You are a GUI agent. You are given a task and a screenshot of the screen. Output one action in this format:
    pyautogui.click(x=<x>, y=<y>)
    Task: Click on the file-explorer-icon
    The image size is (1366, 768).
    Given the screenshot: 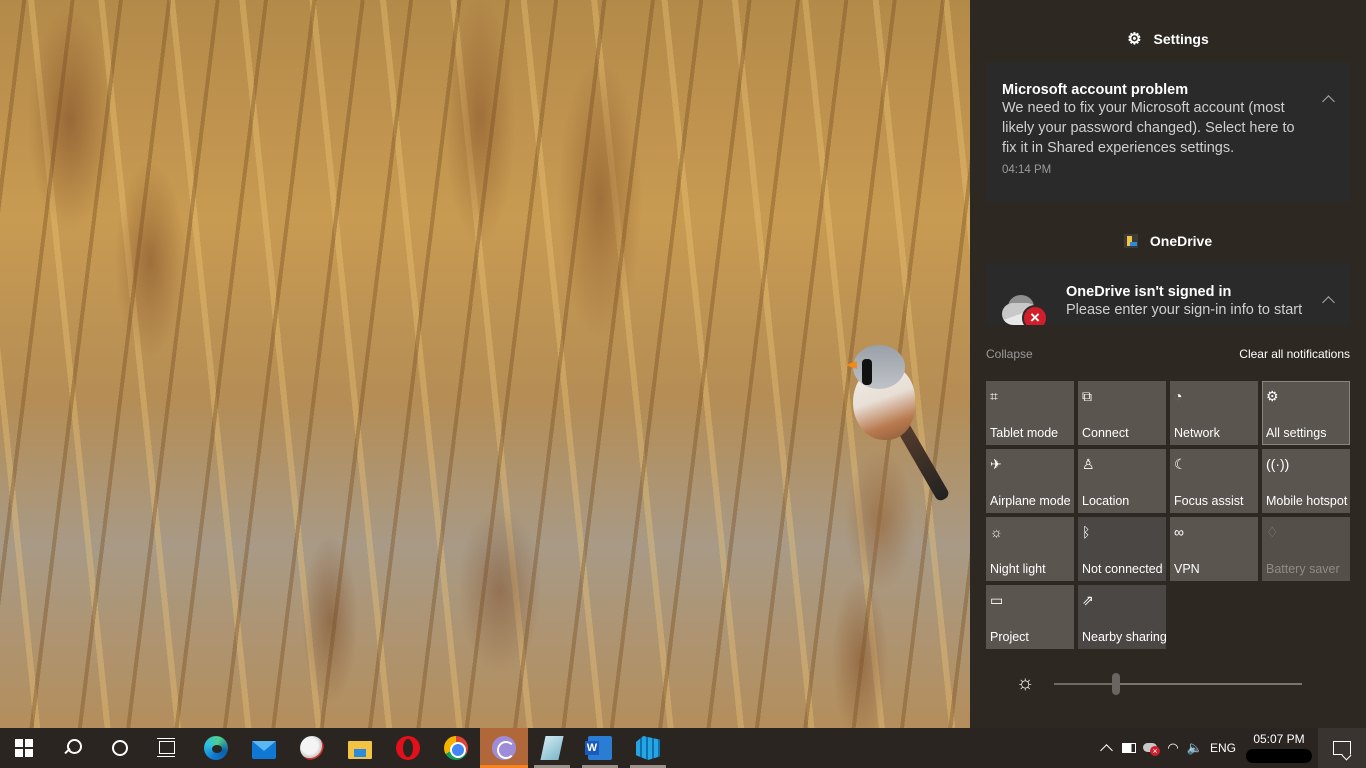 What is the action you would take?
    pyautogui.click(x=360, y=750)
    